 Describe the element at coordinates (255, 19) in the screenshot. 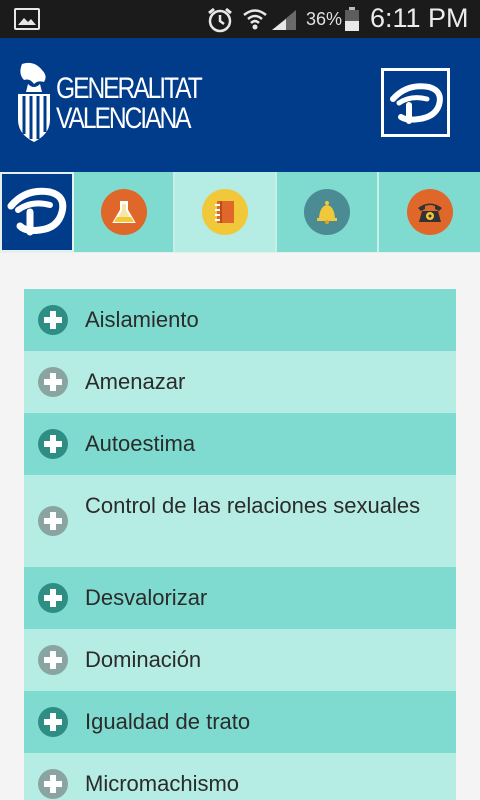

I see `wifi-icon` at that location.